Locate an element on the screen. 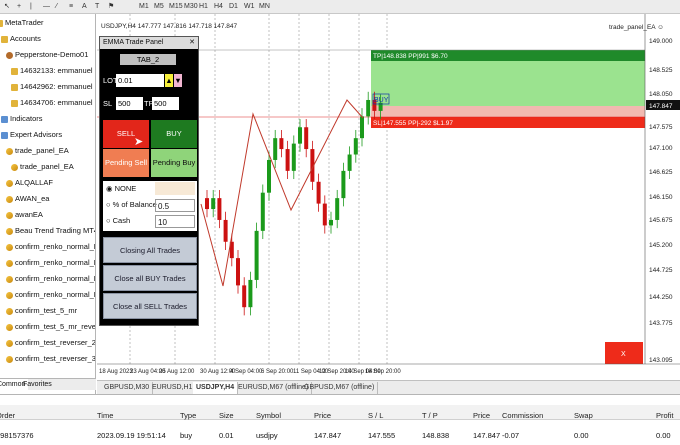 The height and width of the screenshot is (445, 680). pending-sell-button: Pending Sell is located at coordinates (126, 163).